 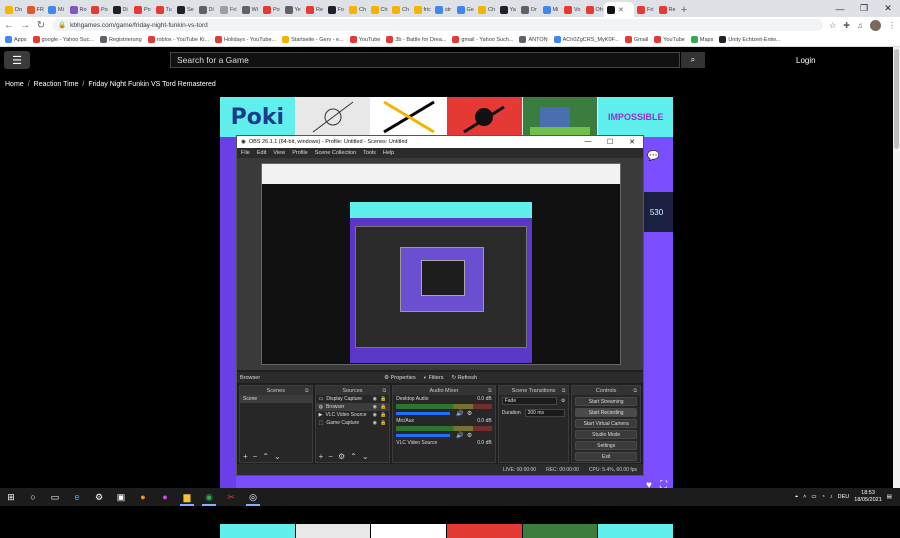 What do you see at coordinates (606, 445) in the screenshot?
I see `settings-button: Settings` at bounding box center [606, 445].